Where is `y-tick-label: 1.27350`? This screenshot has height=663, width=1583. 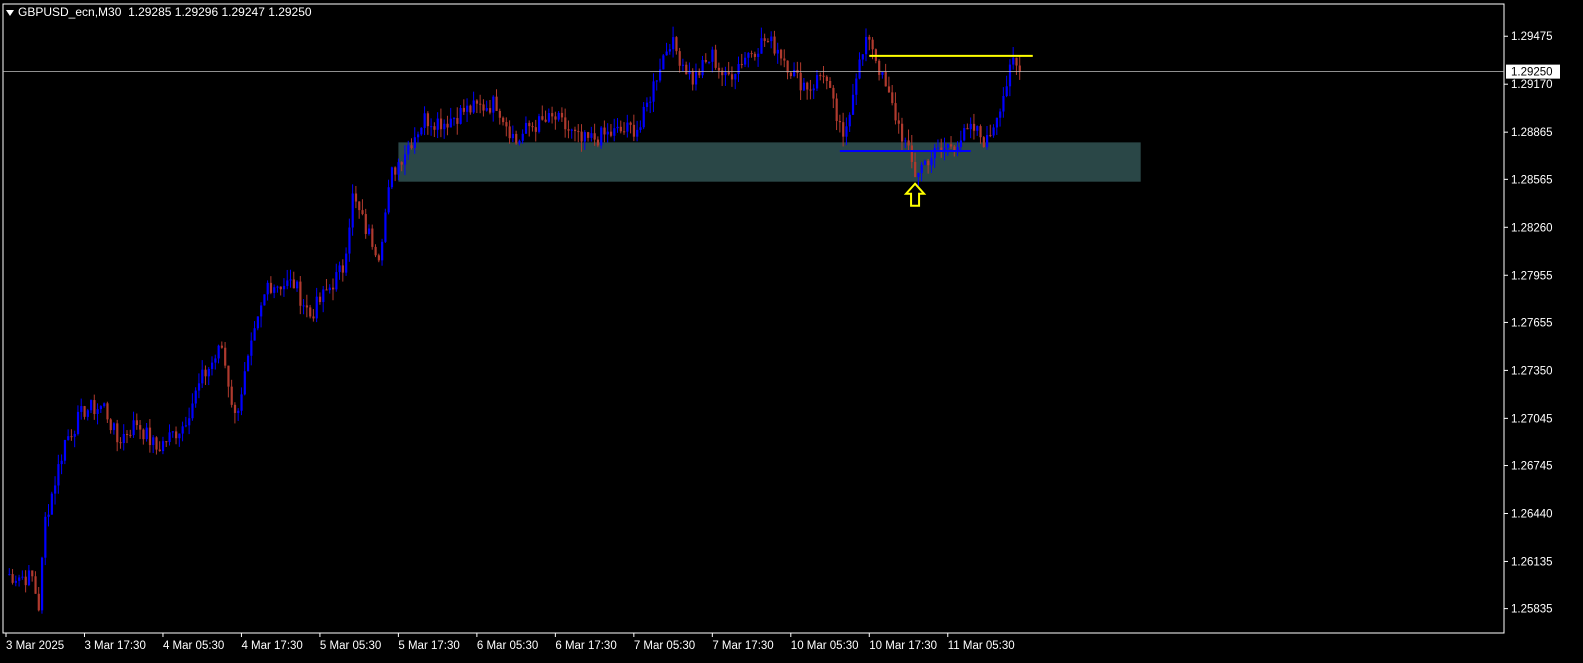 y-tick-label: 1.27350 is located at coordinates (1532, 371).